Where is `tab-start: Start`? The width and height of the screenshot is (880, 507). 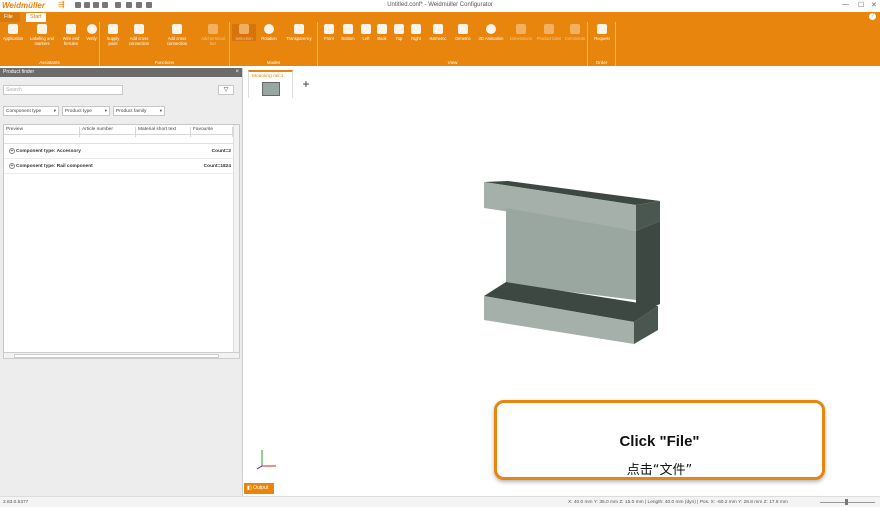 tab-start: Start is located at coordinates (36, 17).